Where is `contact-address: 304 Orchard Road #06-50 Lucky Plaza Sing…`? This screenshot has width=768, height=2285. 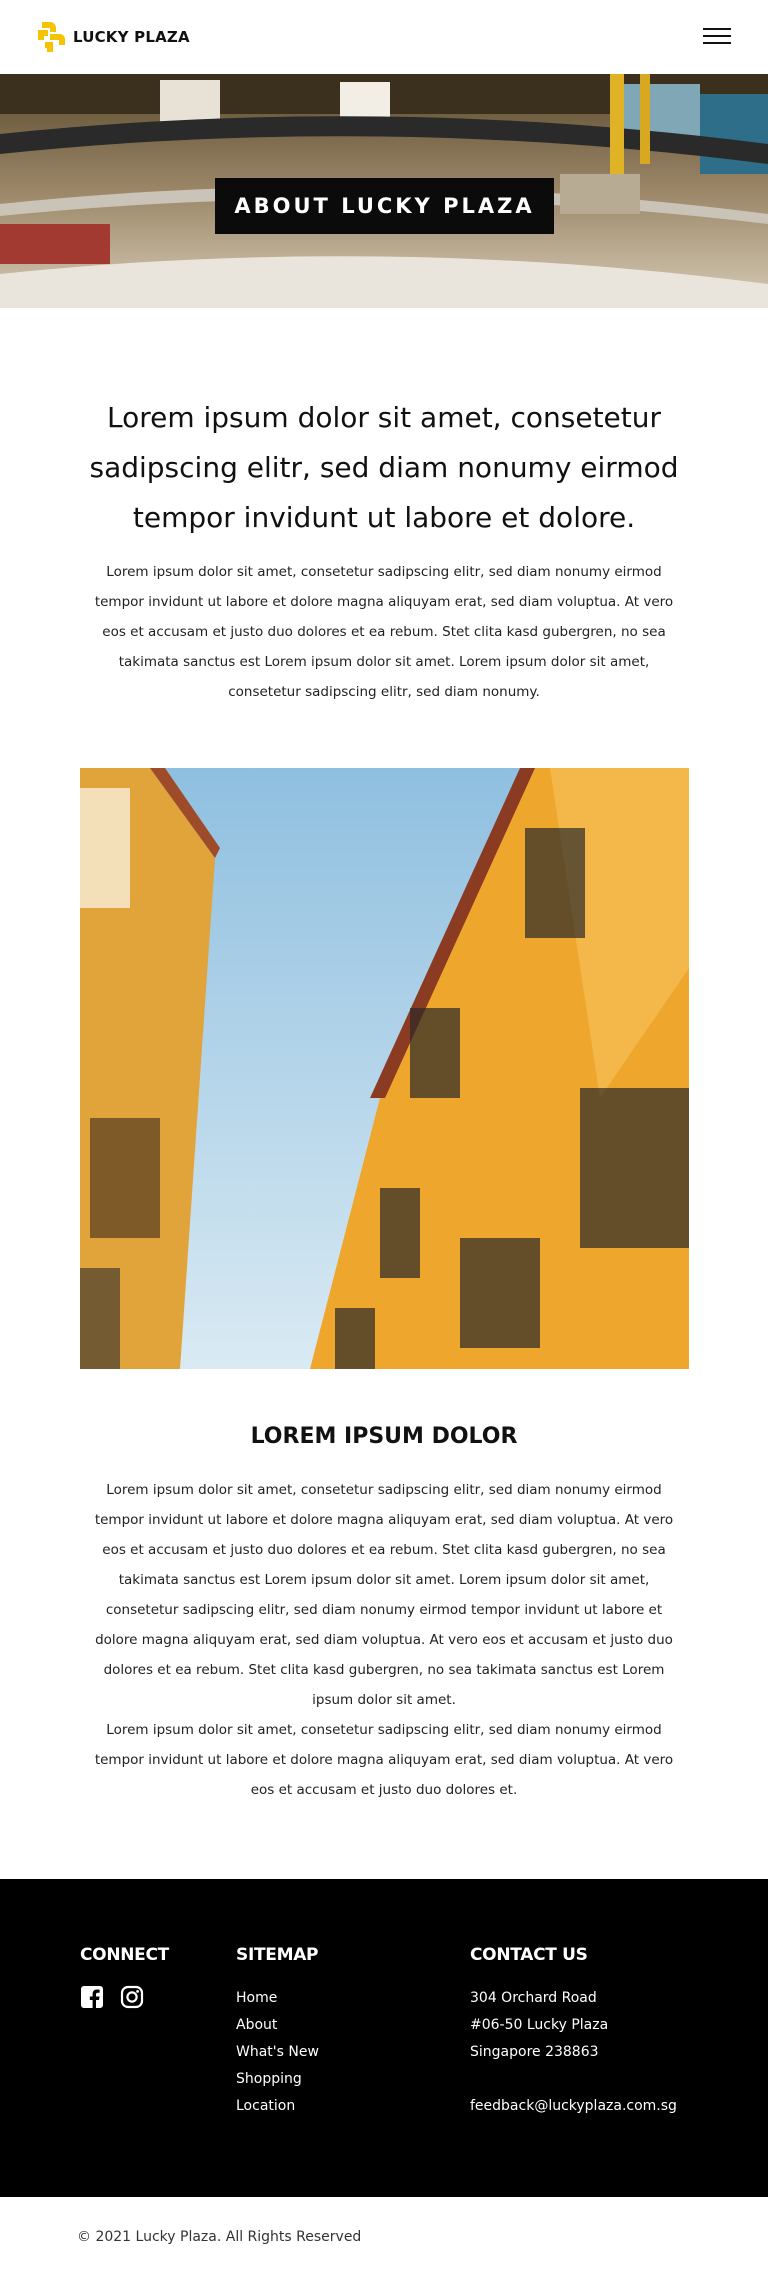 contact-address: 304 Orchard Road #06-50 Lucky Plaza Sing… is located at coordinates (573, 2025).